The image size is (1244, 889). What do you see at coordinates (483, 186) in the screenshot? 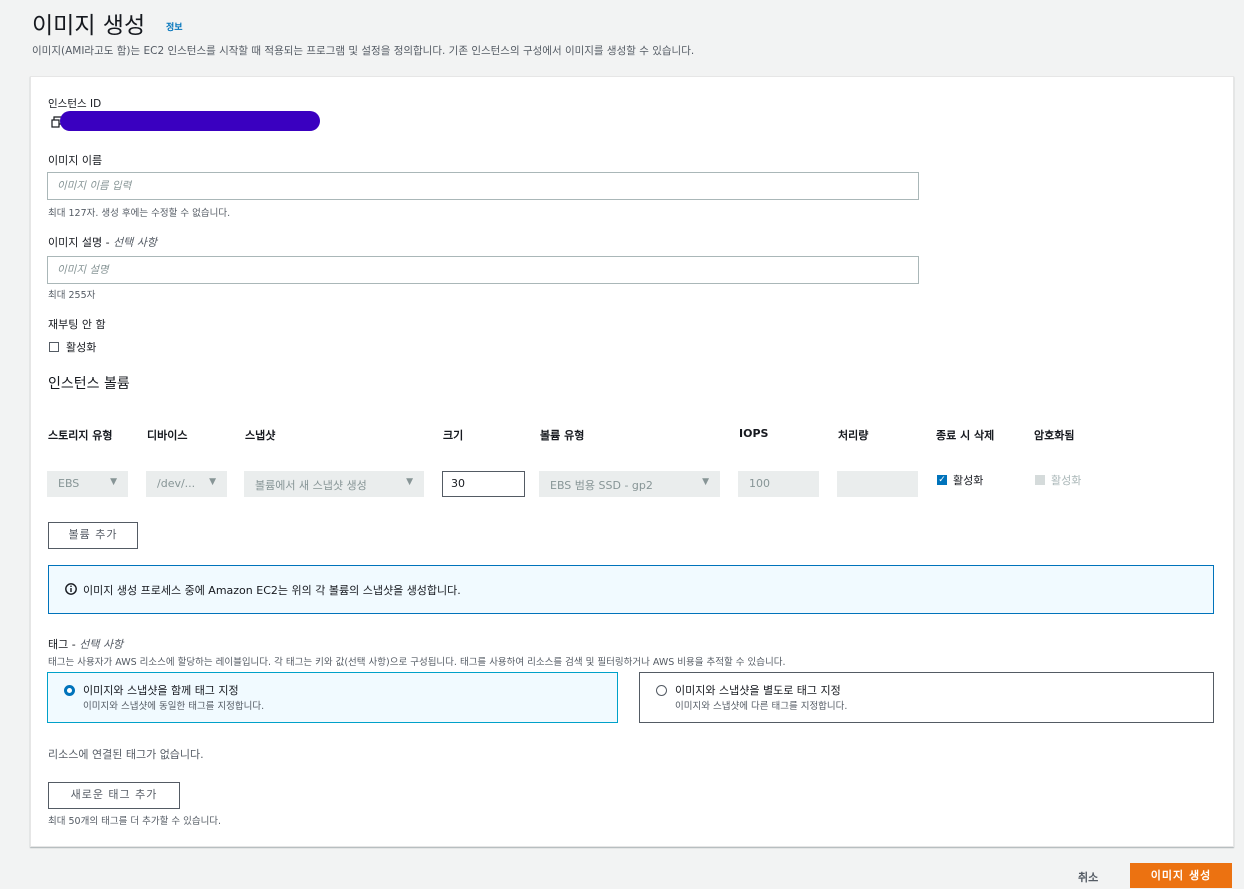
I see `image-name-input: 이미지 이름 입력` at bounding box center [483, 186].